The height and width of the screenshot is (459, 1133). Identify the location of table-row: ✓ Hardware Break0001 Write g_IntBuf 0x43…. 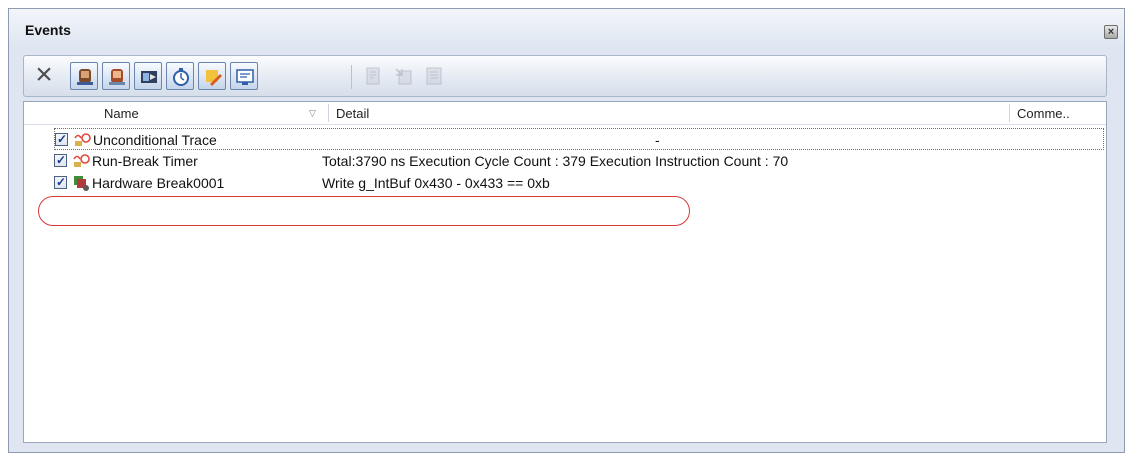
(579, 183).